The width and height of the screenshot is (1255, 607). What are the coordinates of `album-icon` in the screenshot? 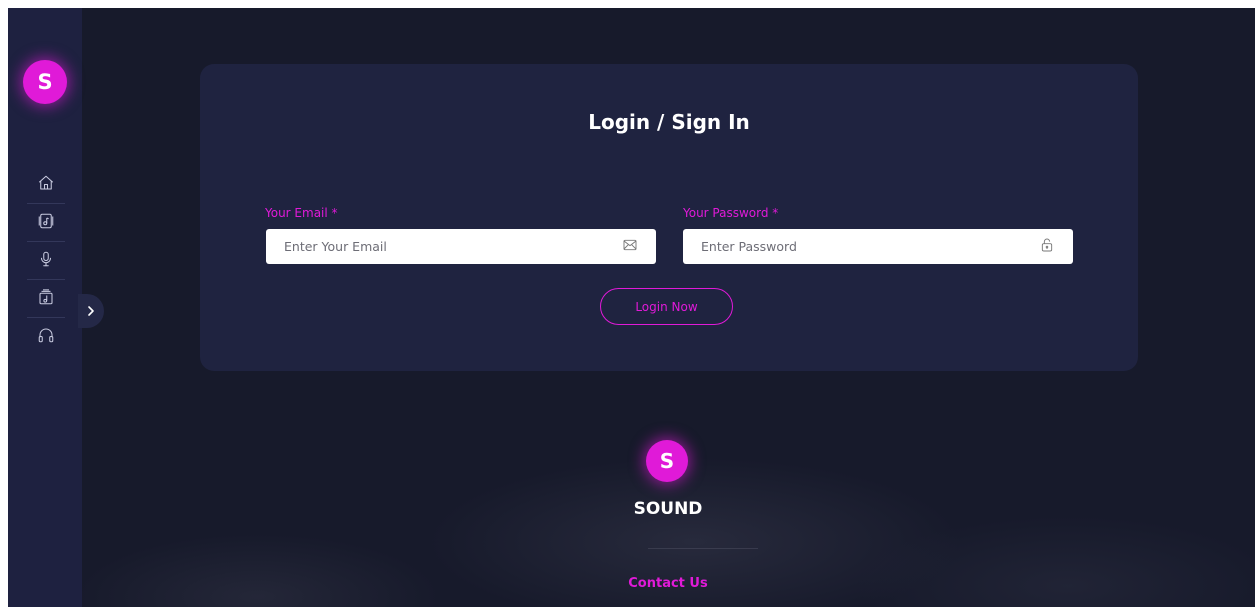 It's located at (46, 299).